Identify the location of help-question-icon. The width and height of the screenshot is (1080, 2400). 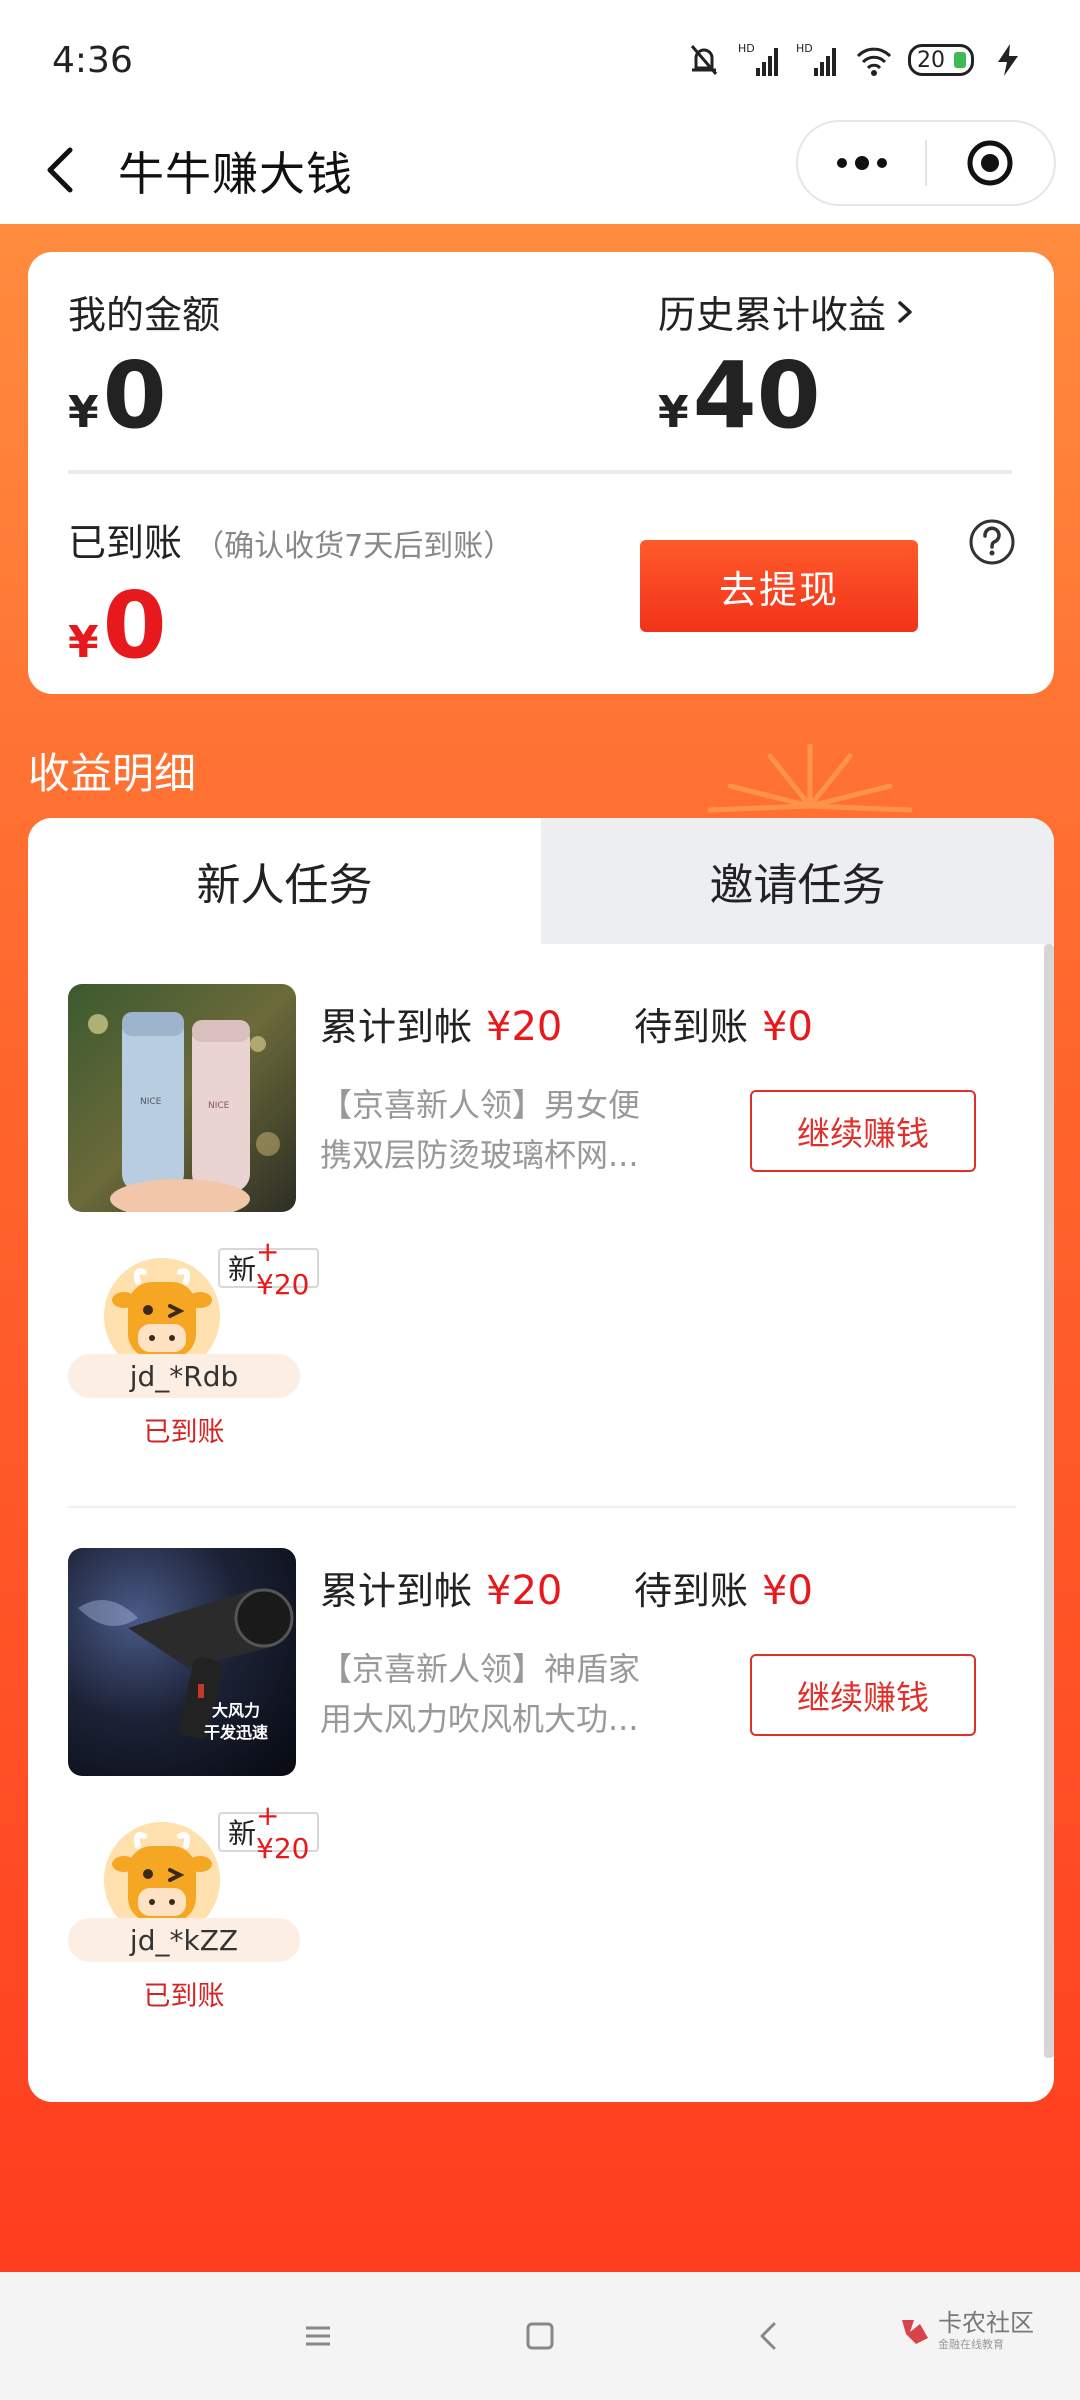
(992, 542).